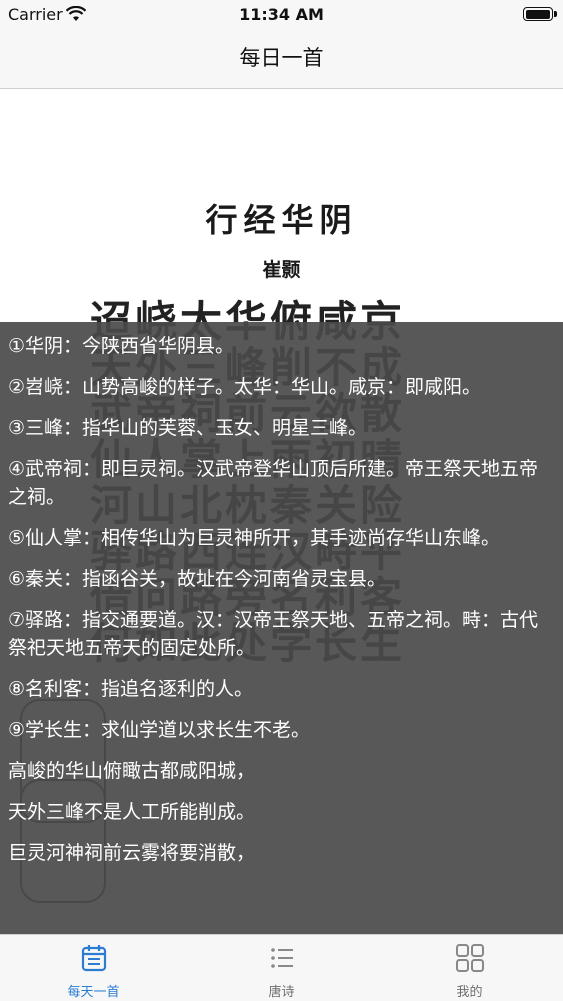 Image resolution: width=563 pixels, height=1001 pixels. Describe the element at coordinates (121, 346) in the screenshot. I see `note-line: ①华阴：今陕西省华阴县。` at that location.